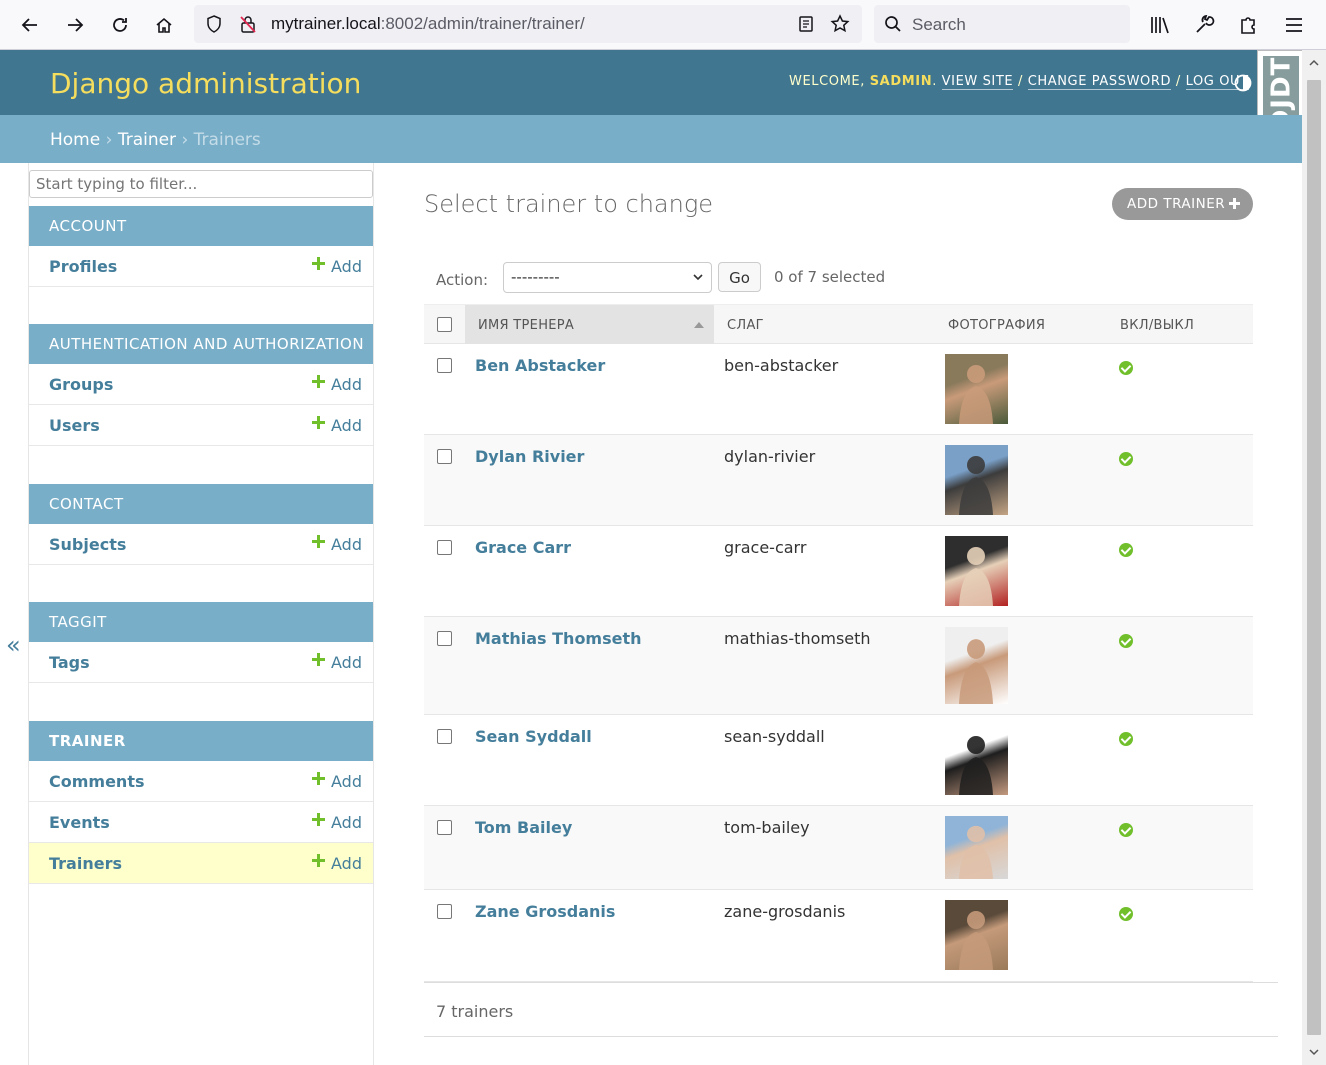  Describe the element at coordinates (201, 266) in the screenshot. I see `sidebar-item-profiles: Profiles Add` at that location.